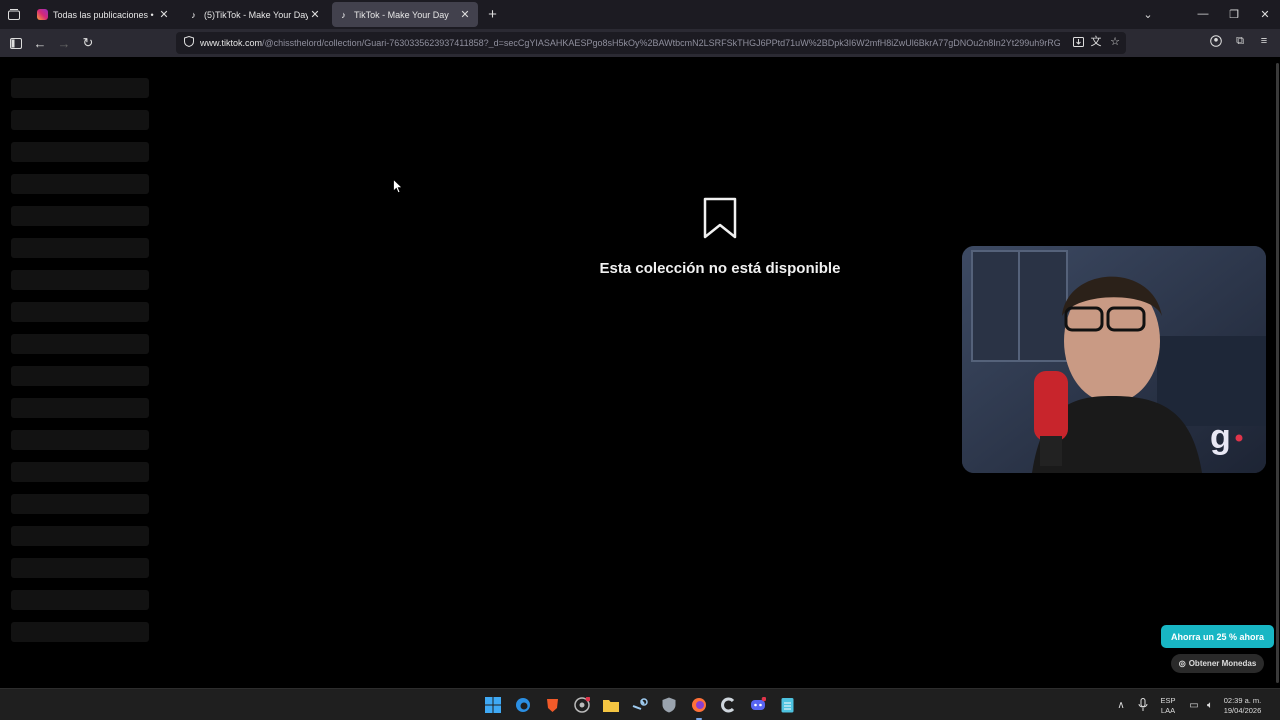 Image resolution: width=1280 pixels, height=720 pixels. I want to click on webcam-overlay: g, so click(1114, 359).